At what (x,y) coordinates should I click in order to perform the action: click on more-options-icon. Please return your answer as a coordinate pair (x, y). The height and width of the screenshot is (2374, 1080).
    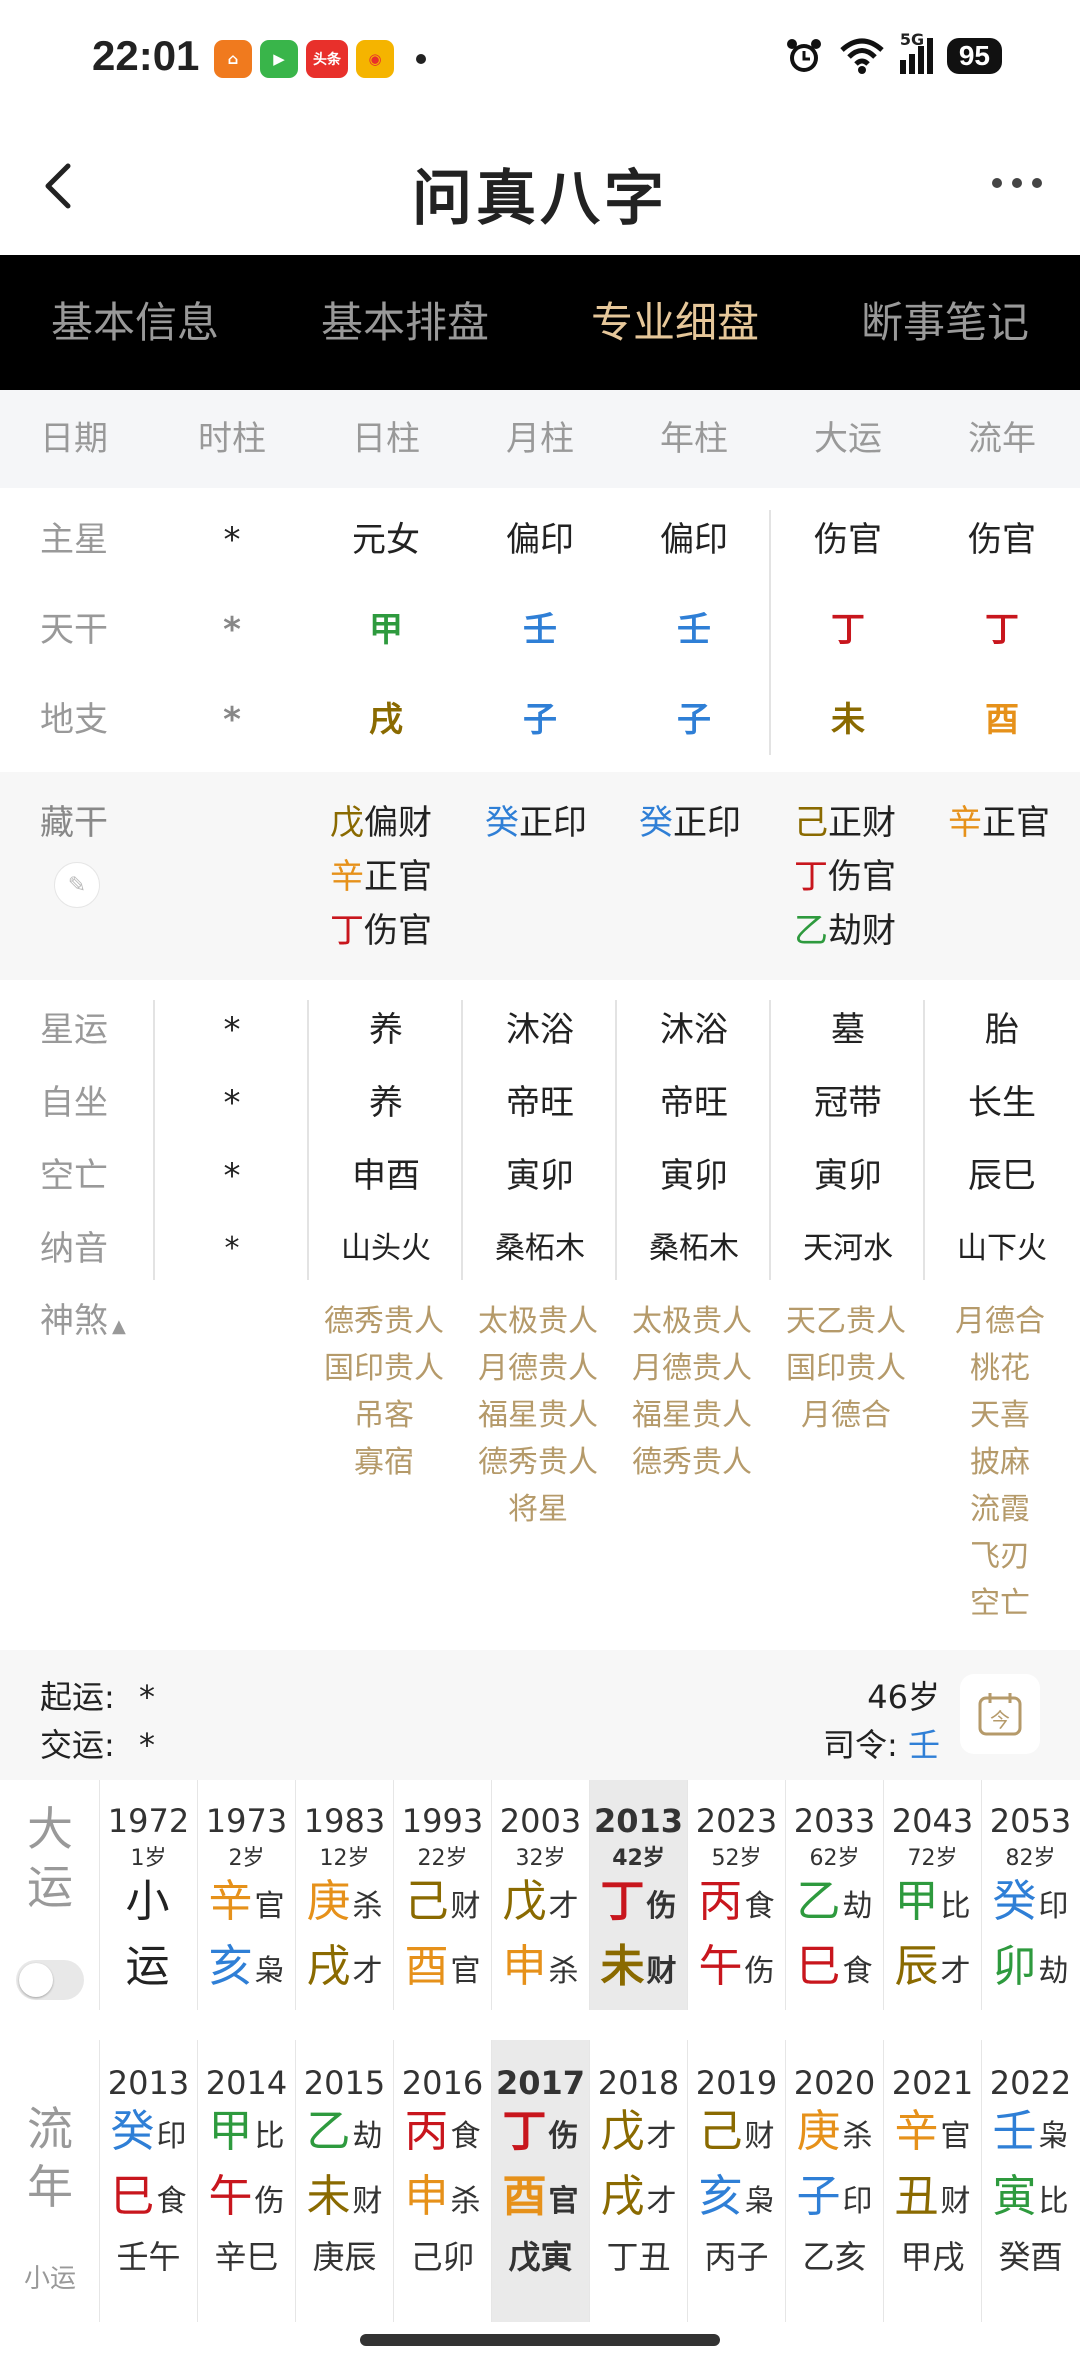
    Looking at the image, I should click on (1017, 183).